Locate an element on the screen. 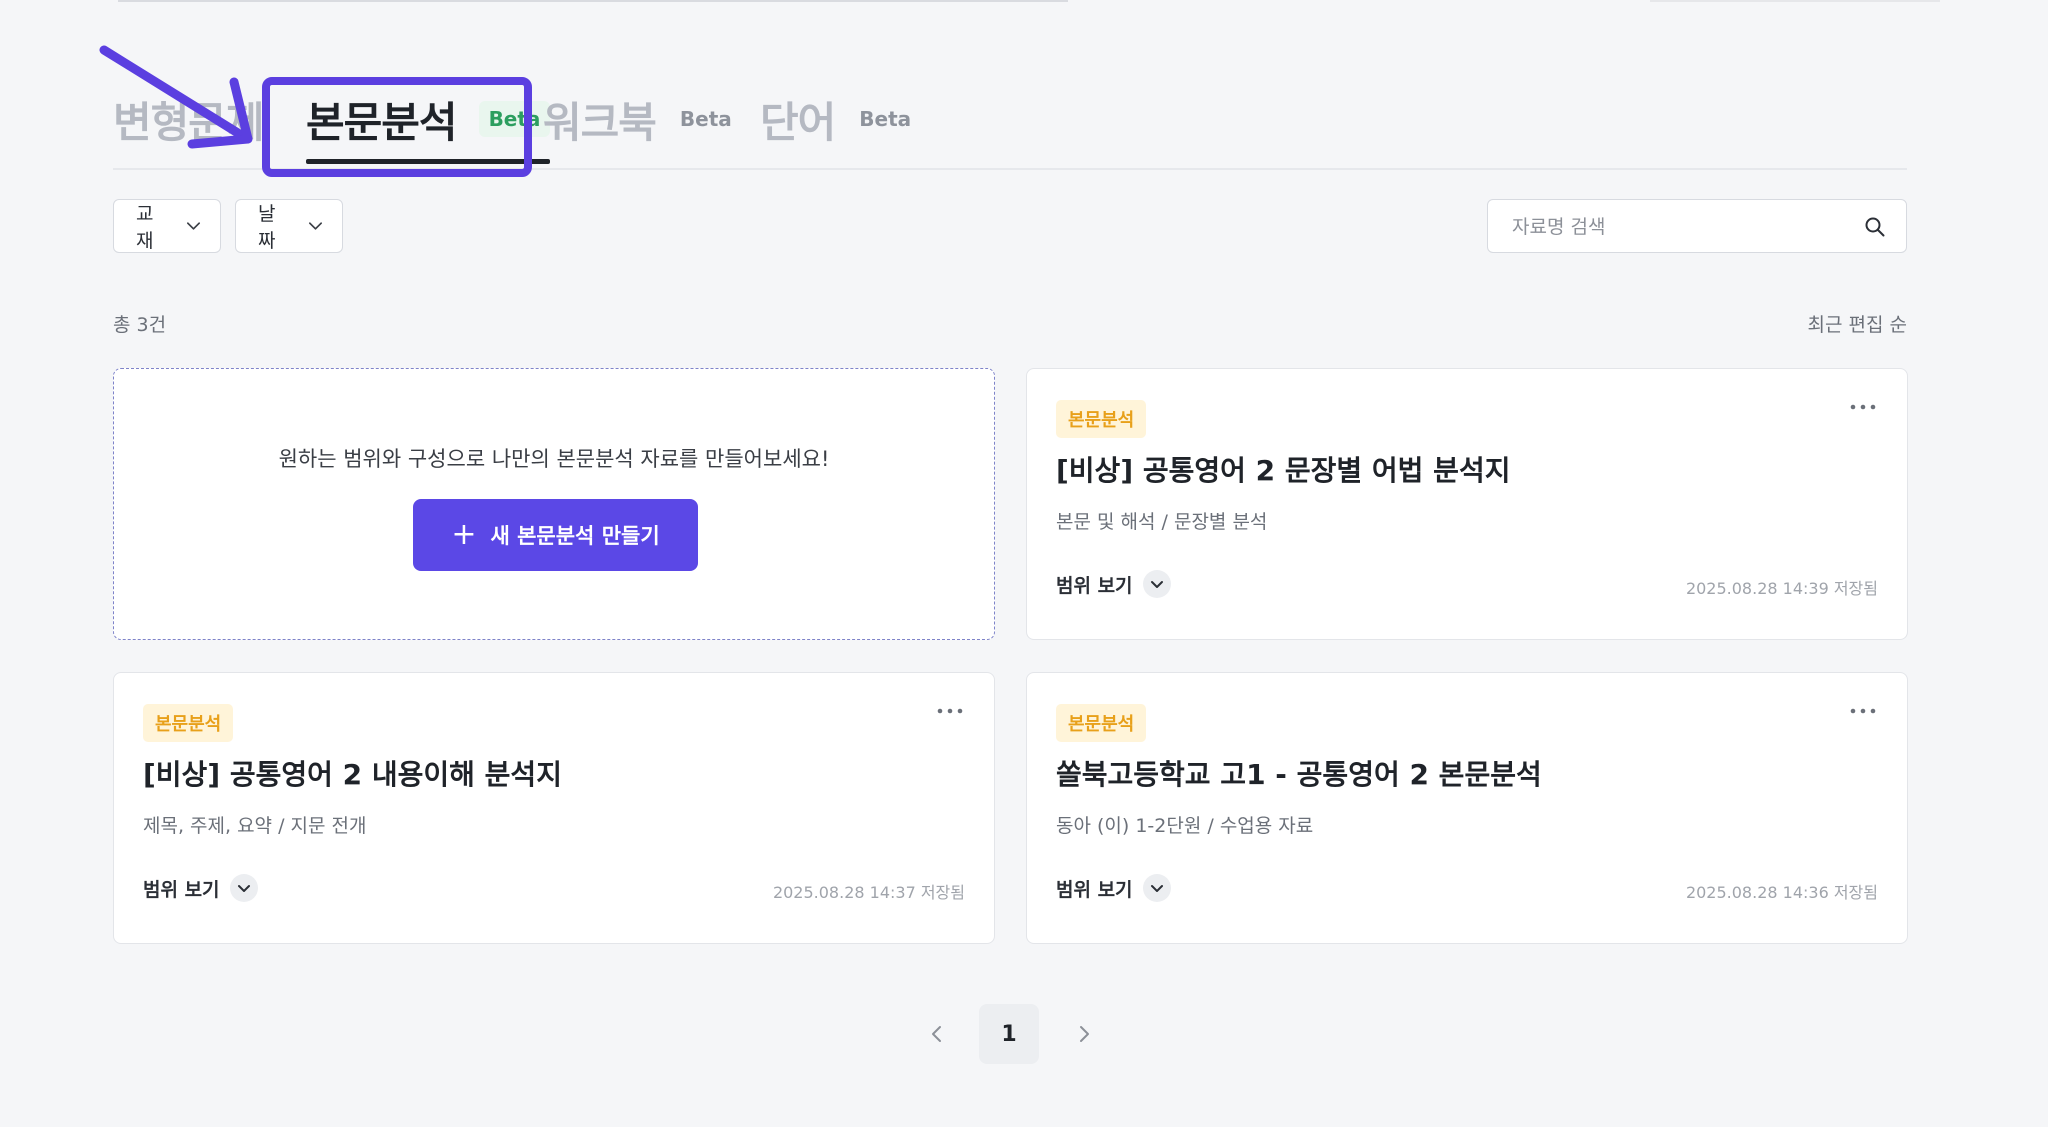  search-icon is located at coordinates (1875, 227).